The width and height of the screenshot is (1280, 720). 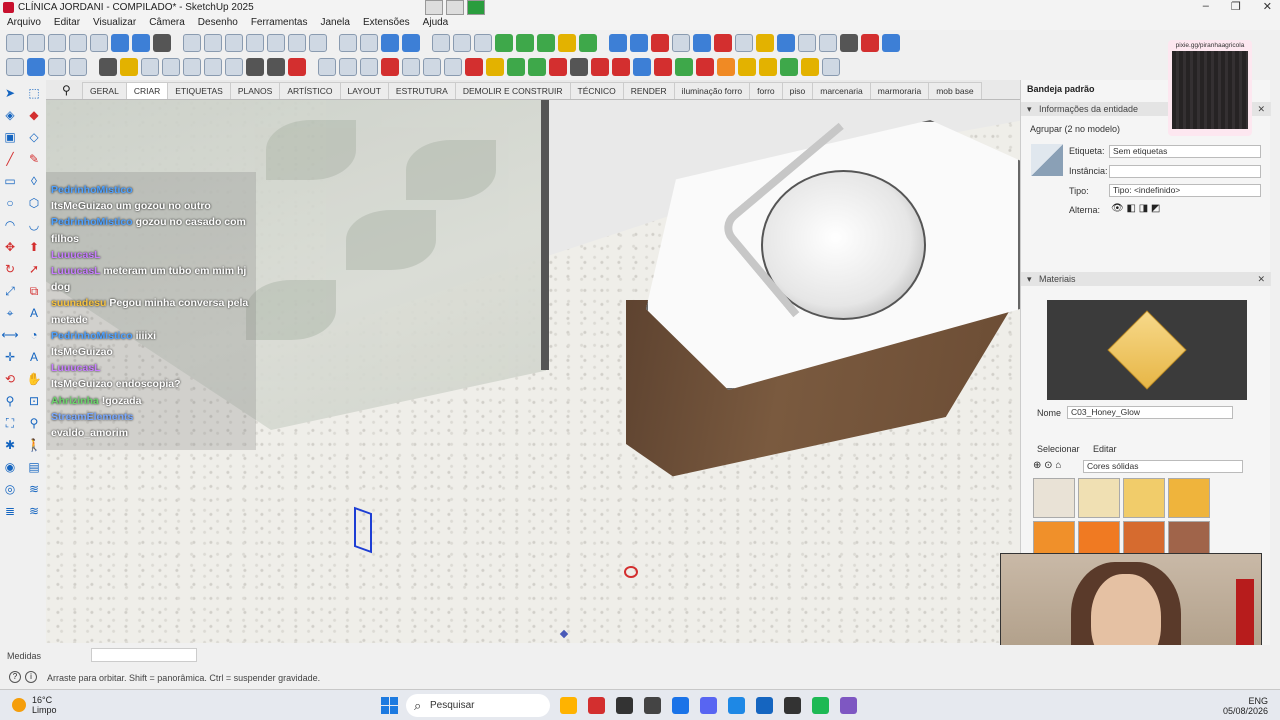 I want to click on select-icon, so click(x=36, y=67).